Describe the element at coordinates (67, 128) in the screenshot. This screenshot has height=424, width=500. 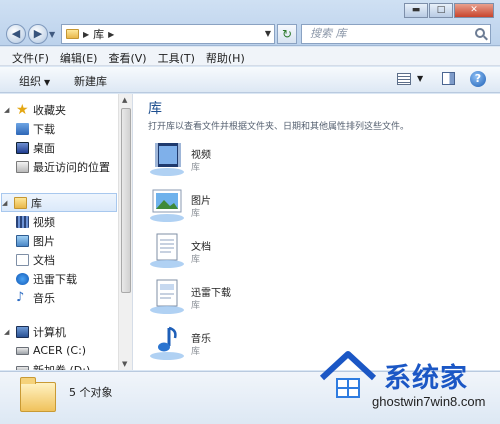
I see `nav-item-downloads: 下载` at that location.